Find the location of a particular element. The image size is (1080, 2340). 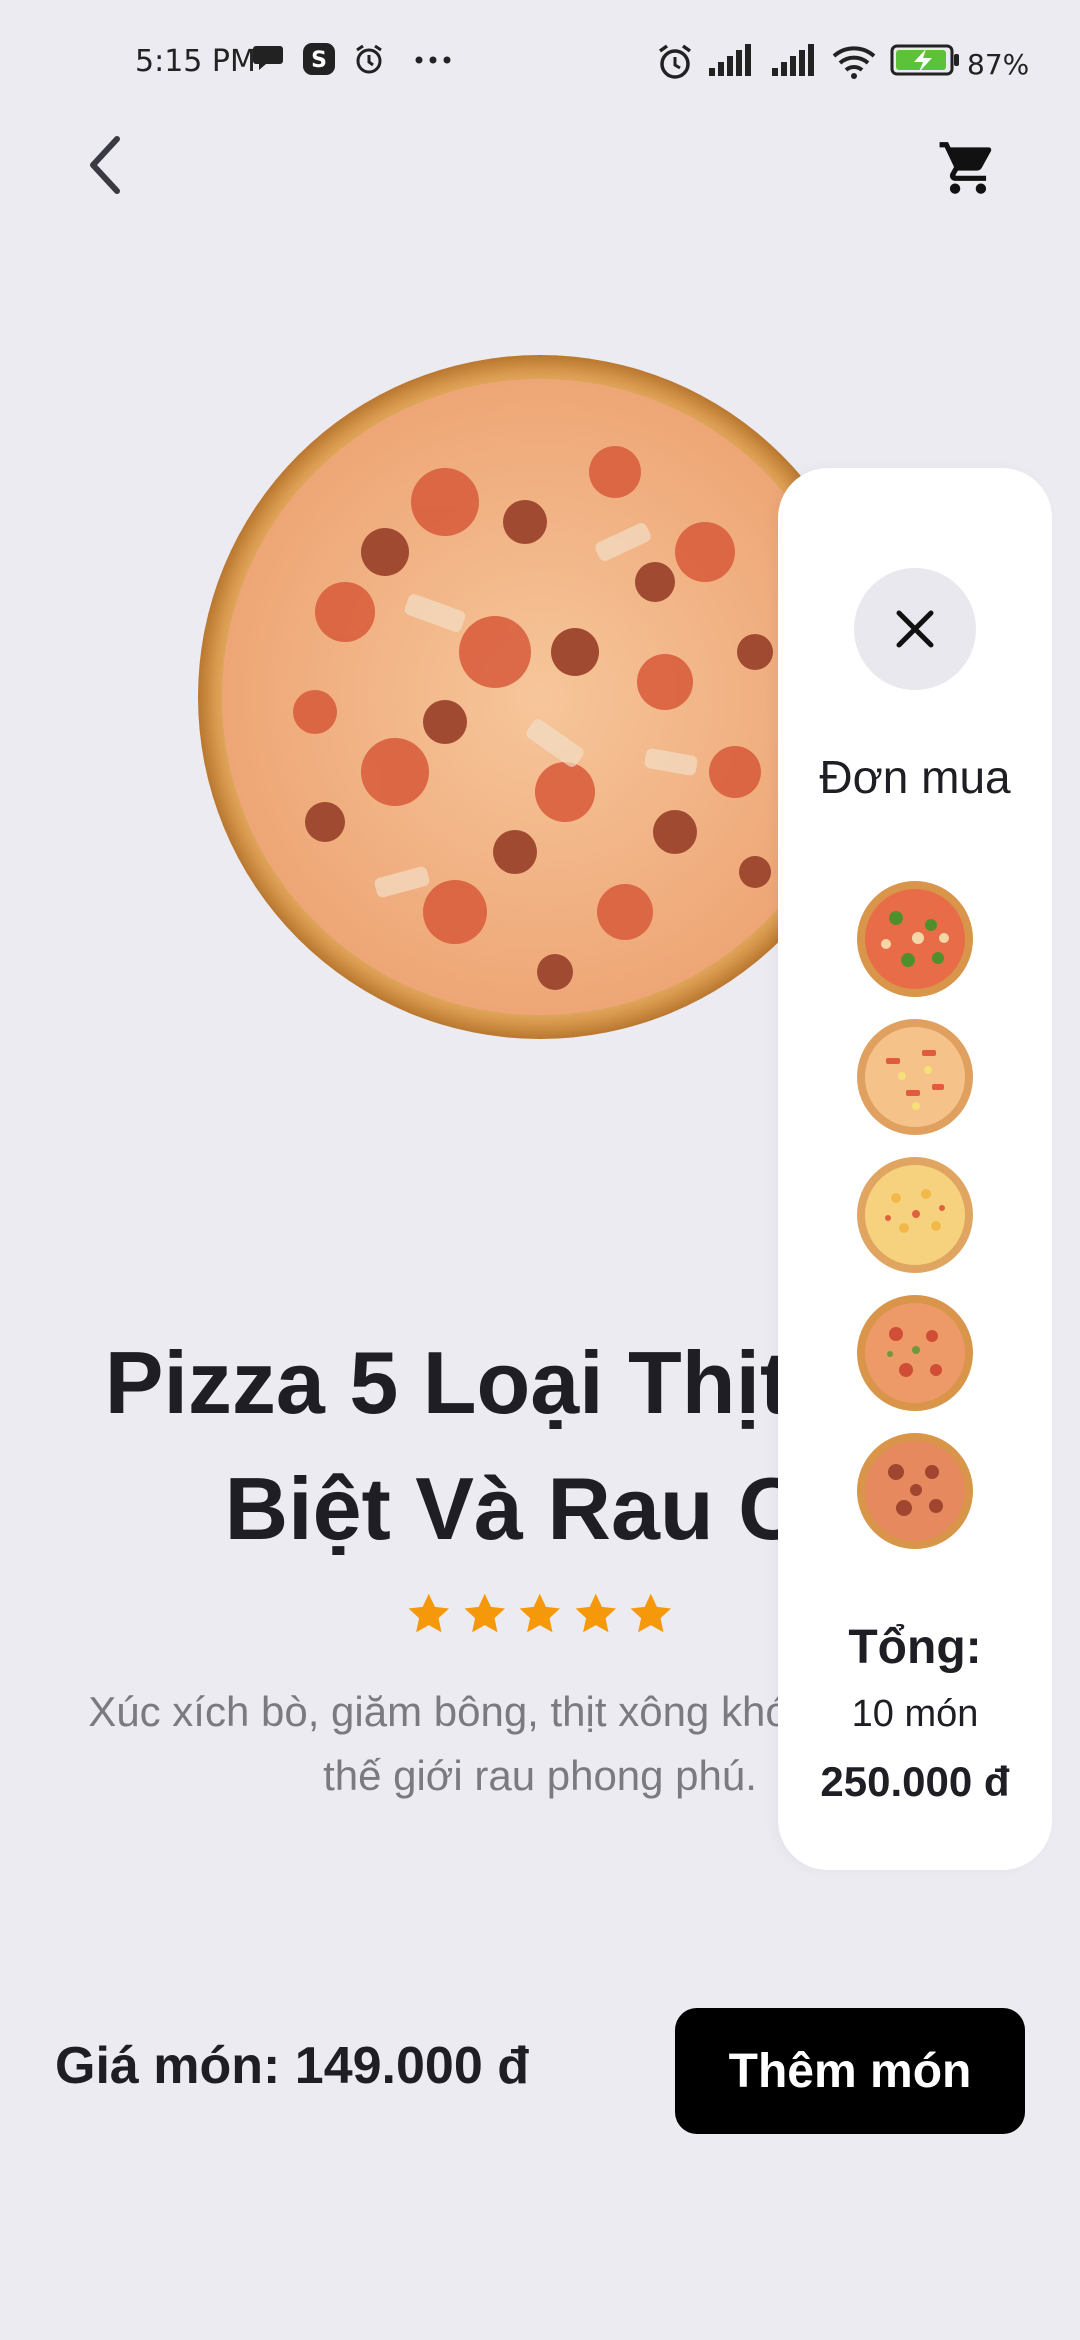

close-icon is located at coordinates (915, 629).